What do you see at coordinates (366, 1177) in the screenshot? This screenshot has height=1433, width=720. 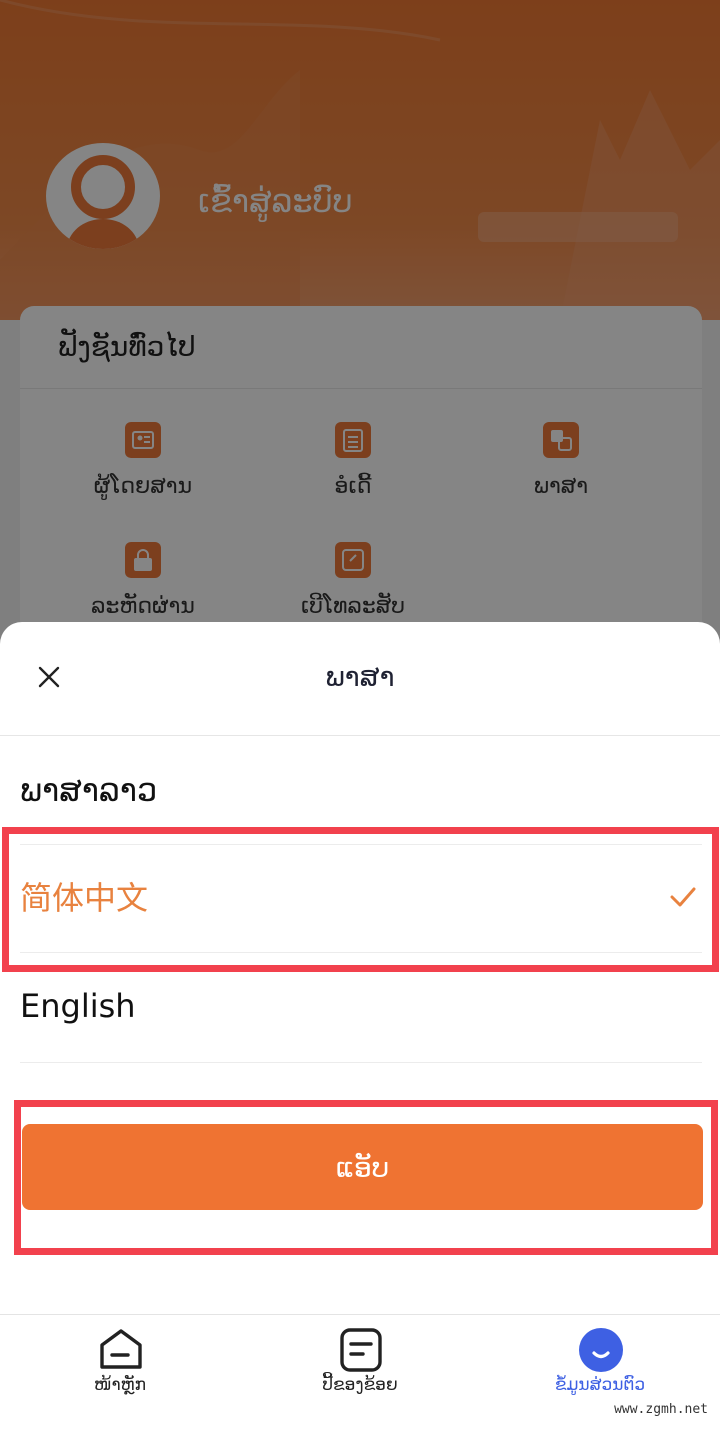 I see `highlight-apply-button` at bounding box center [366, 1177].